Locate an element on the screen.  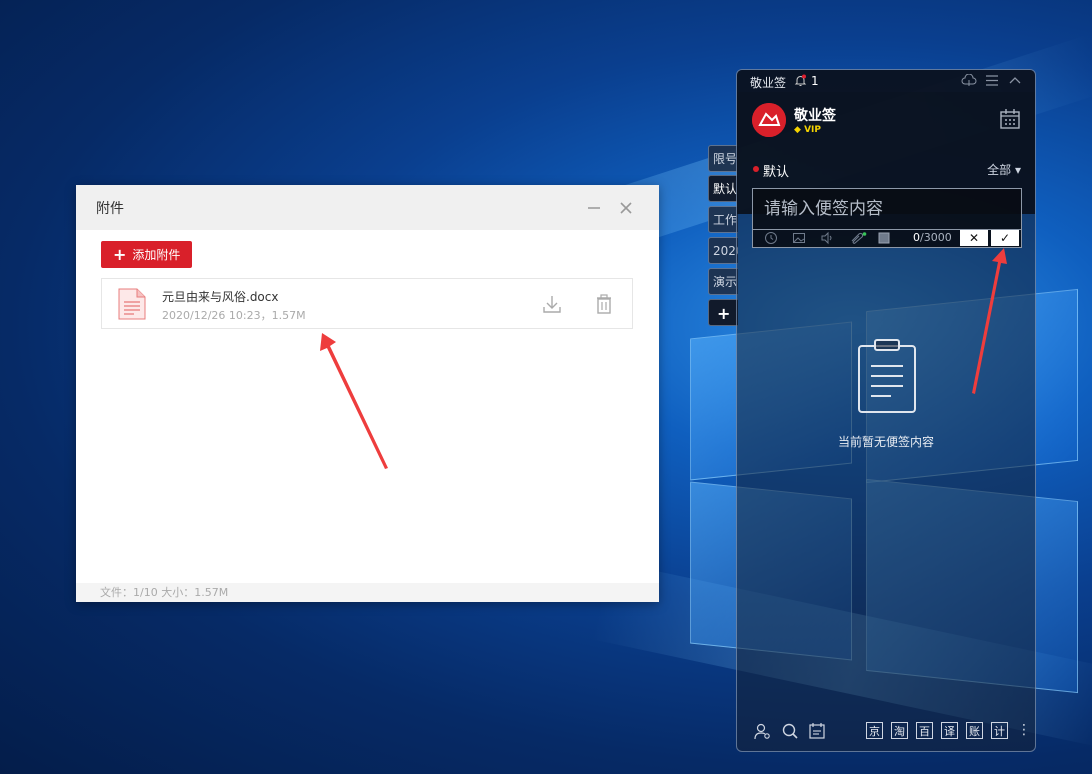
minimize-button is located at coordinates (594, 208).